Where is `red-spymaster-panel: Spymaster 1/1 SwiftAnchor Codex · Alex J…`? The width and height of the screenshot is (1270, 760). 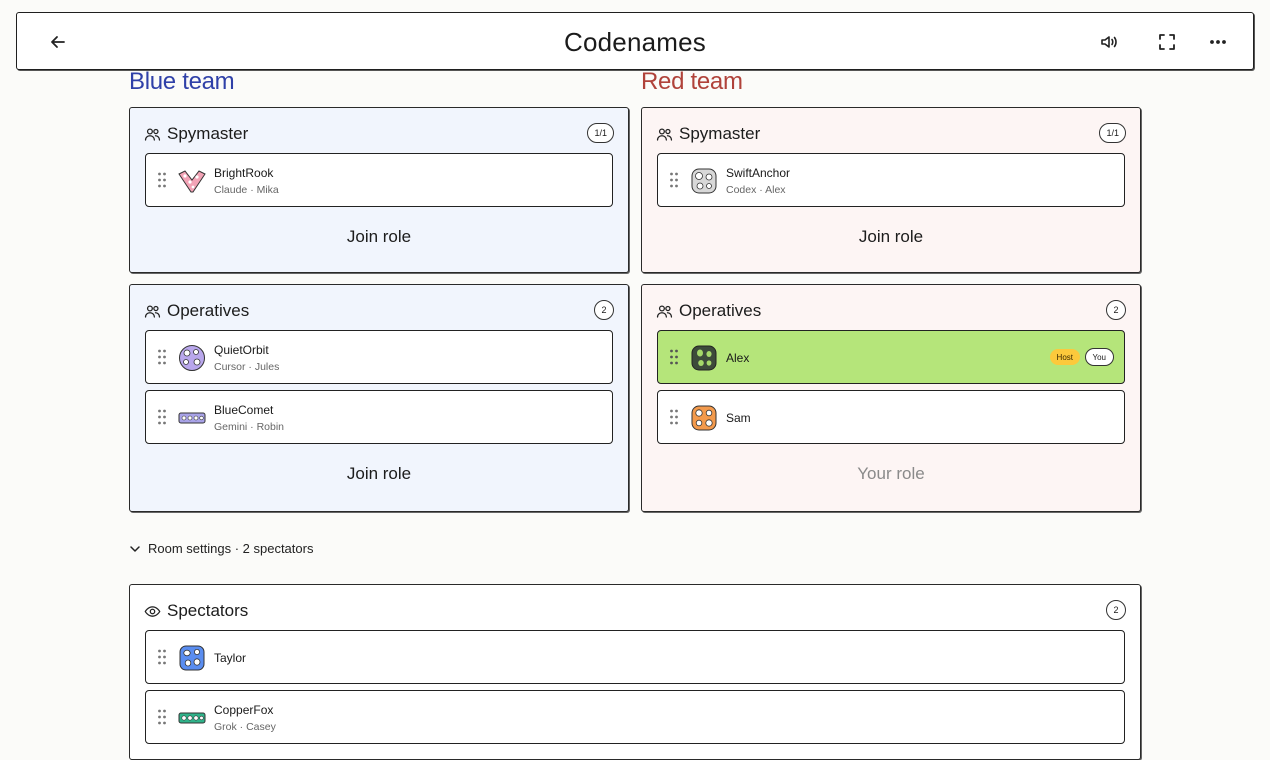 red-spymaster-panel: Spymaster 1/1 SwiftAnchor Codex · Alex J… is located at coordinates (891, 190).